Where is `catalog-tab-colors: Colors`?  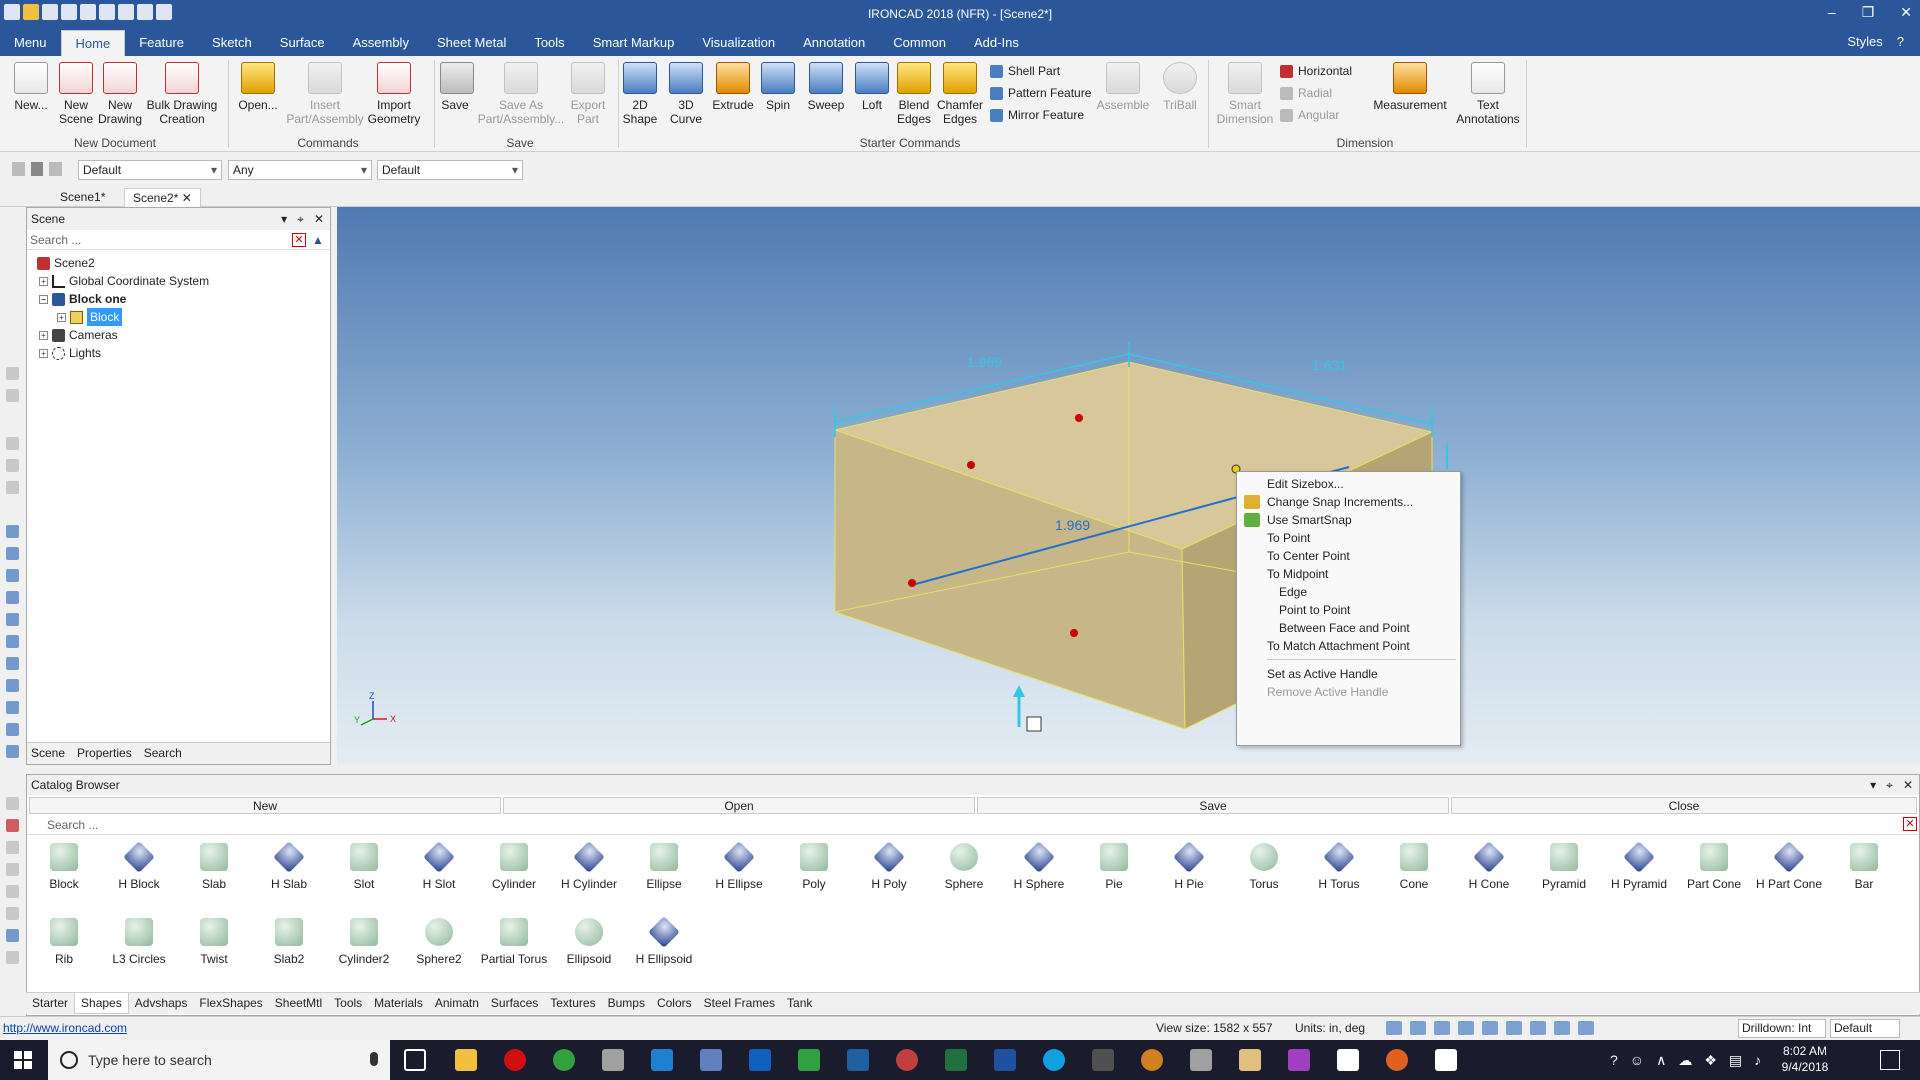
catalog-tab-colors: Colors is located at coordinates (674, 1003).